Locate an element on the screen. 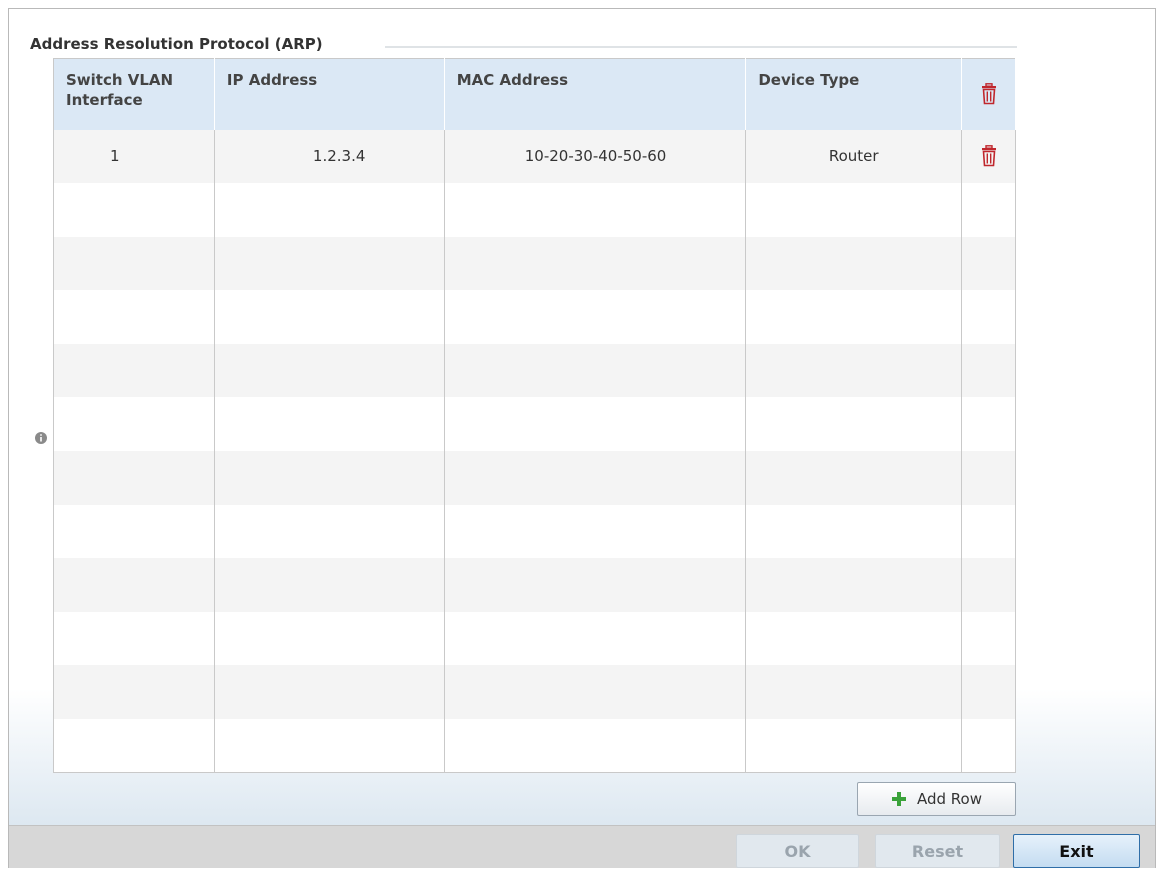 The width and height of the screenshot is (1163, 873). section-title: Address Resolution Protocol (ARP) is located at coordinates (176, 44).